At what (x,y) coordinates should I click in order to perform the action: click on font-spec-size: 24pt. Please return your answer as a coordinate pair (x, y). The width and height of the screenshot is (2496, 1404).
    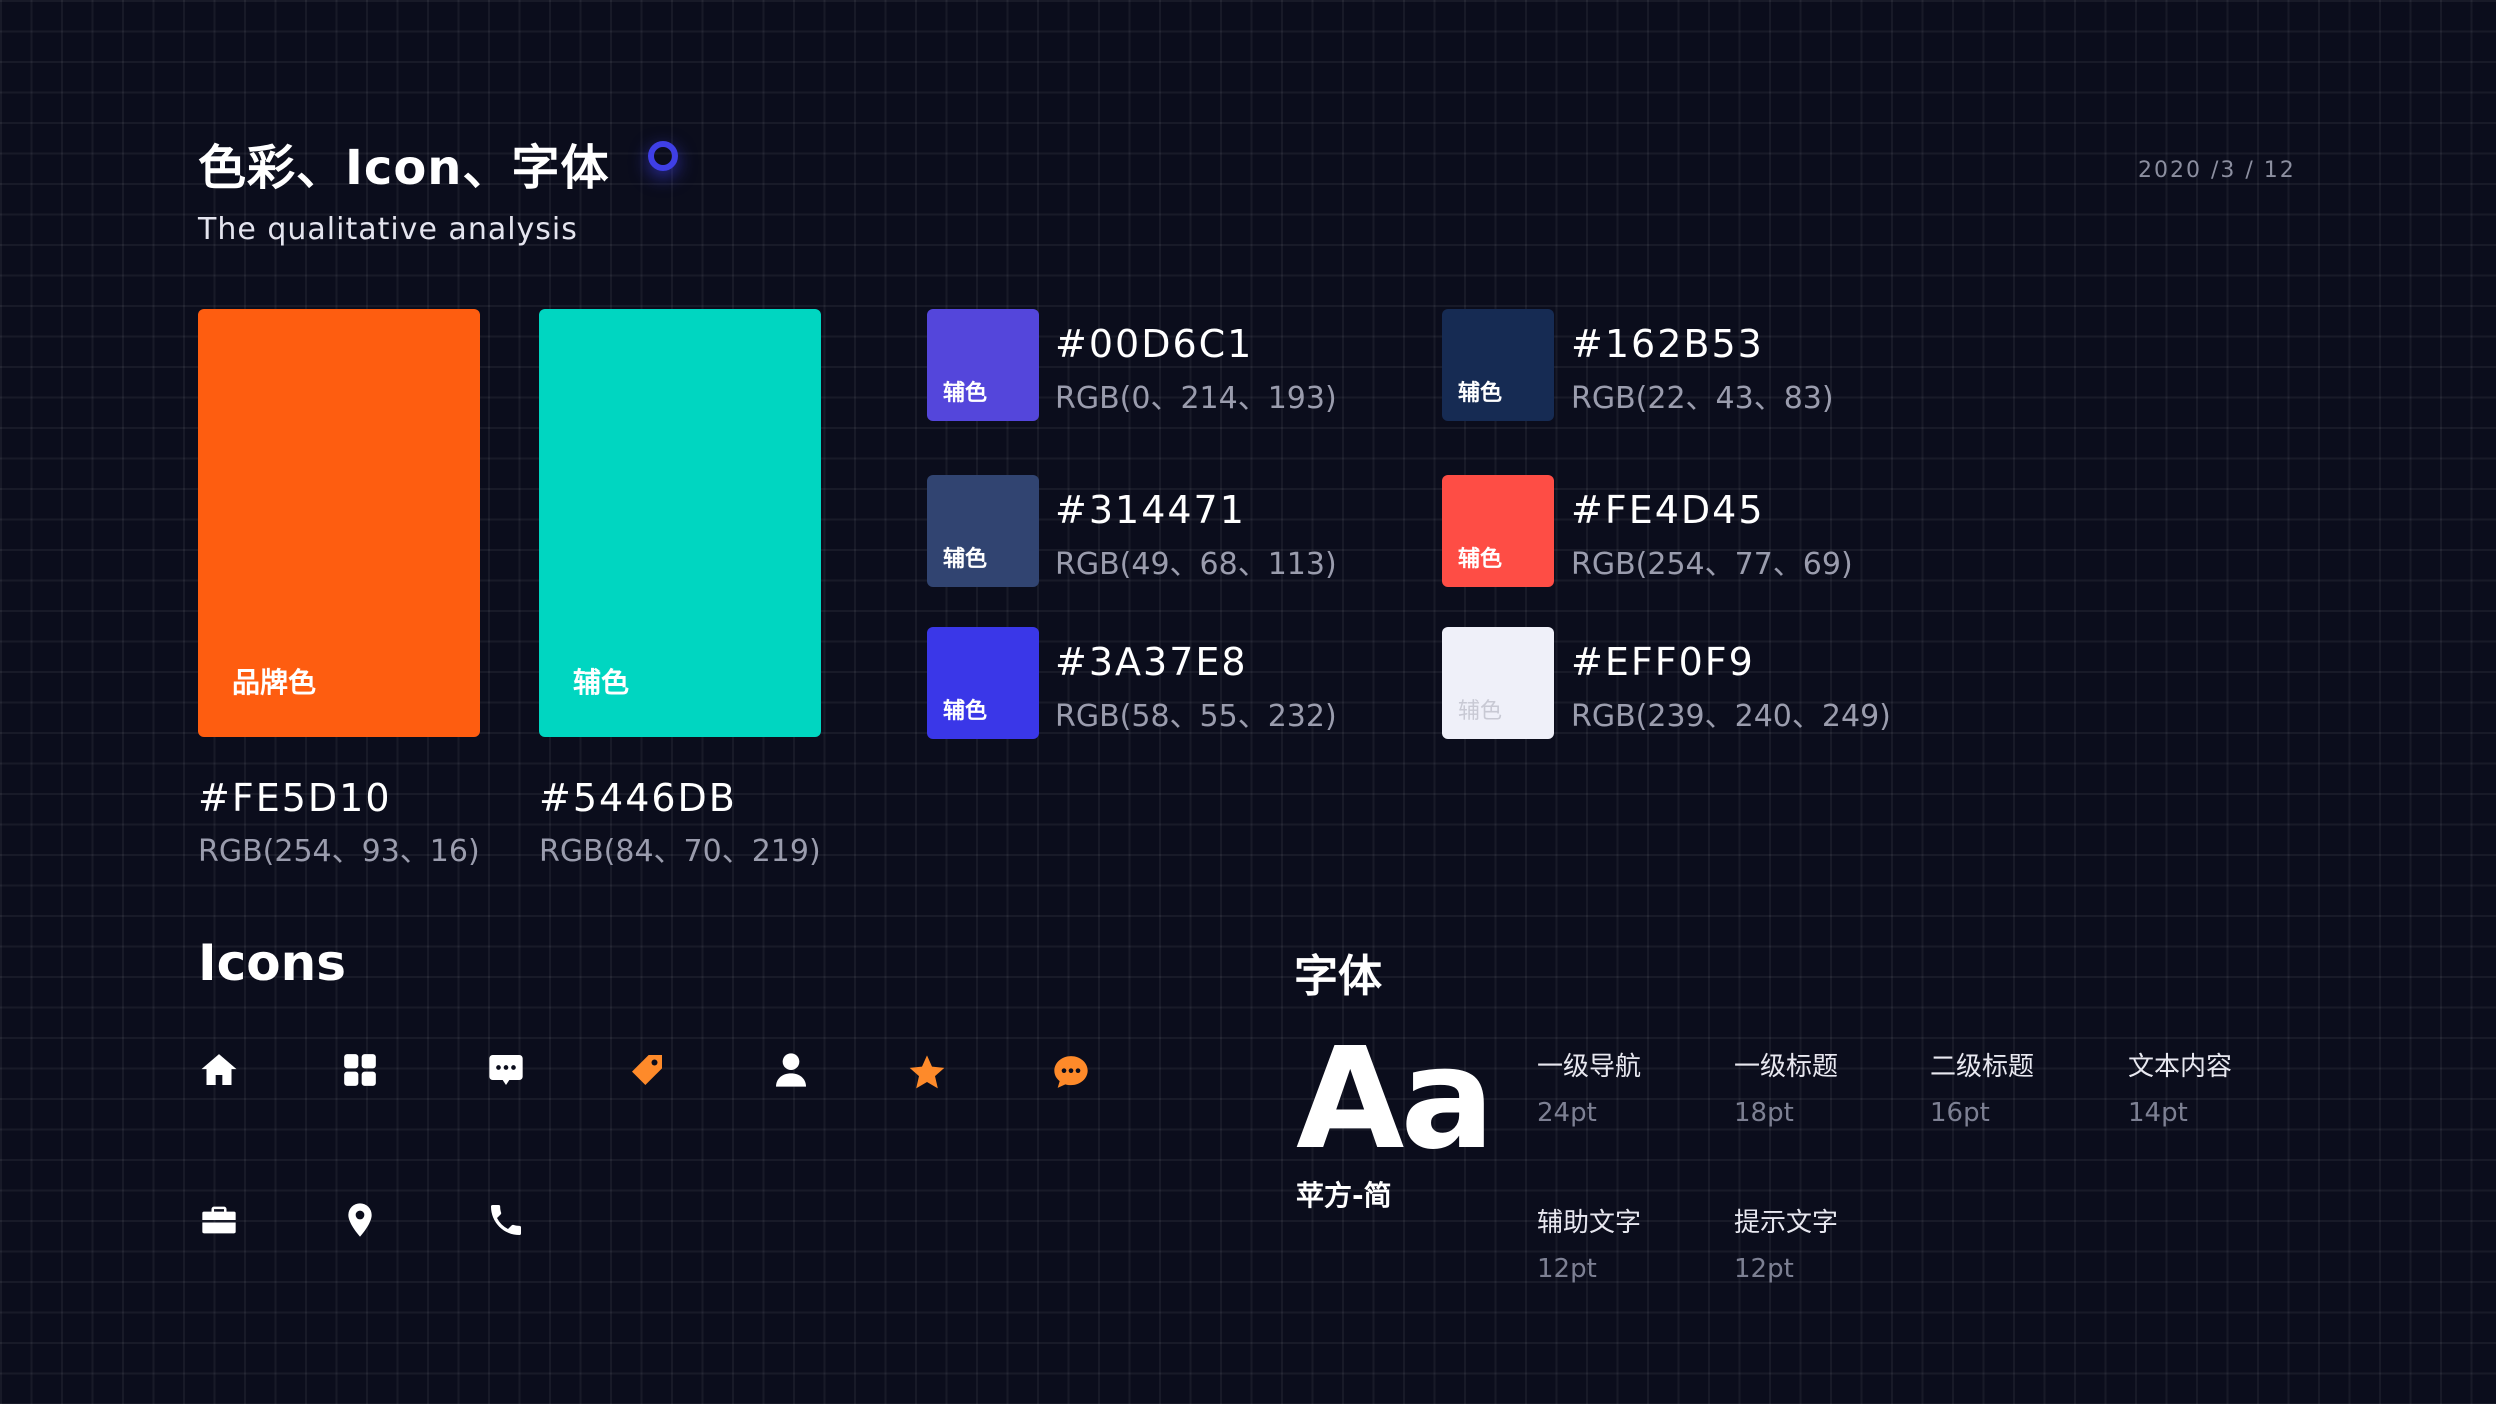
    Looking at the image, I should click on (1567, 1113).